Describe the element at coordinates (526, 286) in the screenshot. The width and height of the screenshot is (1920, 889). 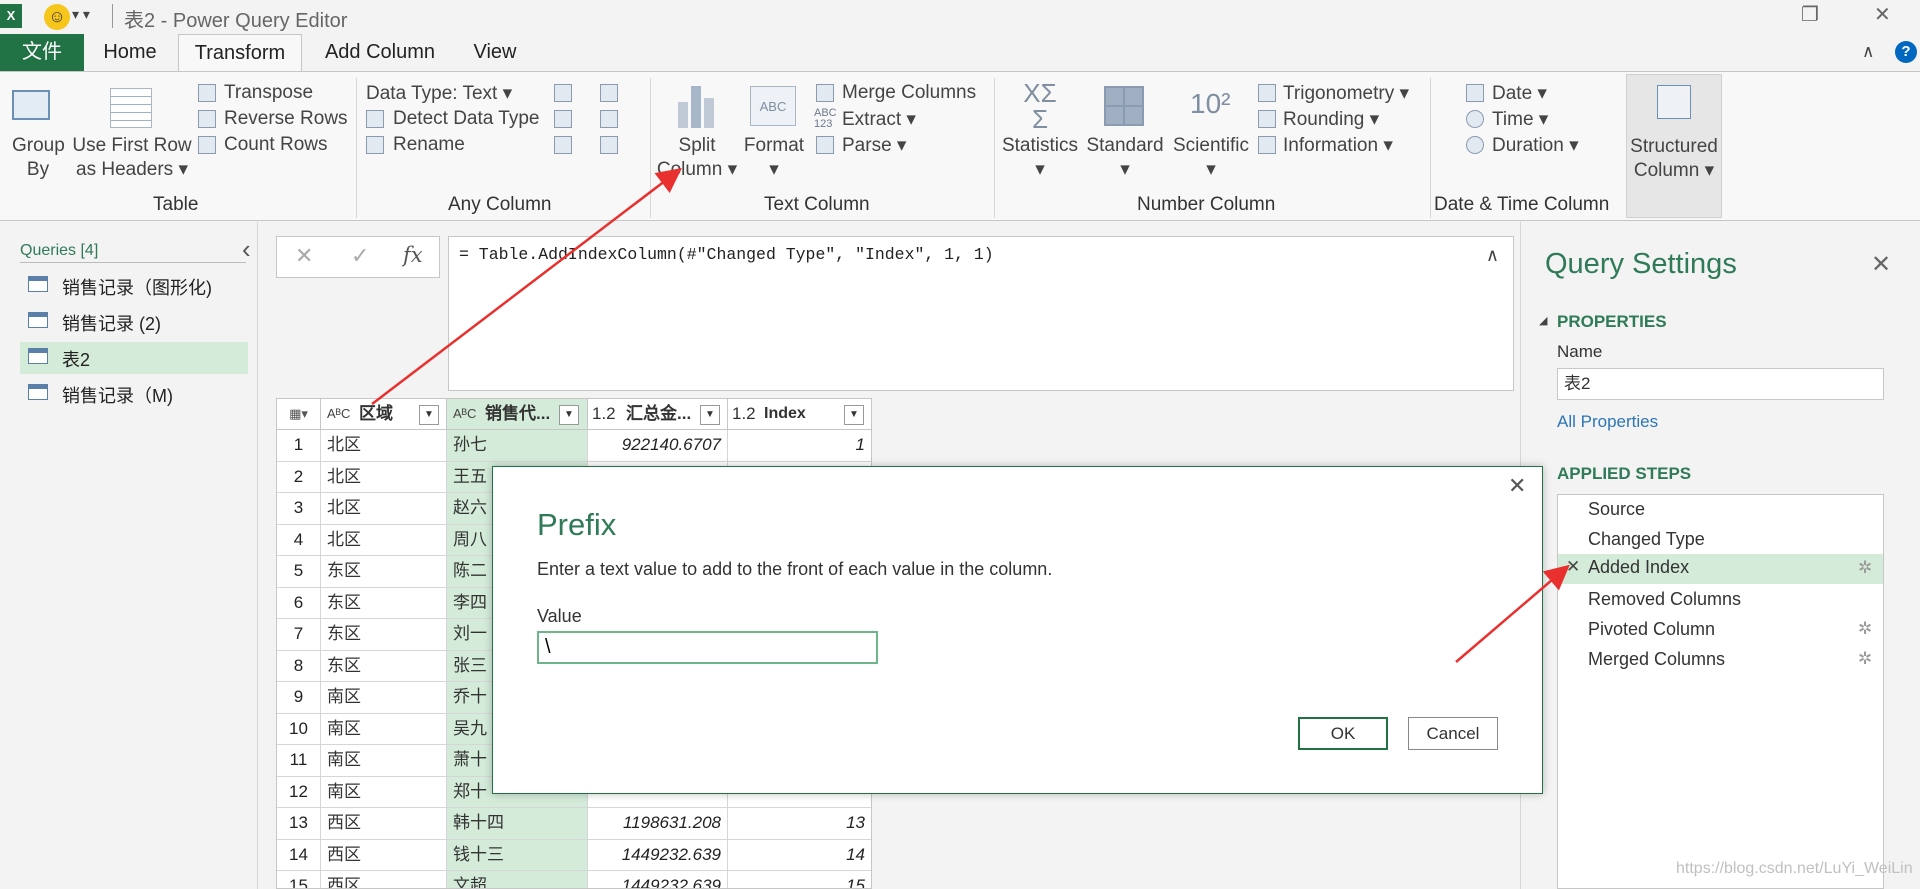
I see `arrow-to-split-column` at that location.